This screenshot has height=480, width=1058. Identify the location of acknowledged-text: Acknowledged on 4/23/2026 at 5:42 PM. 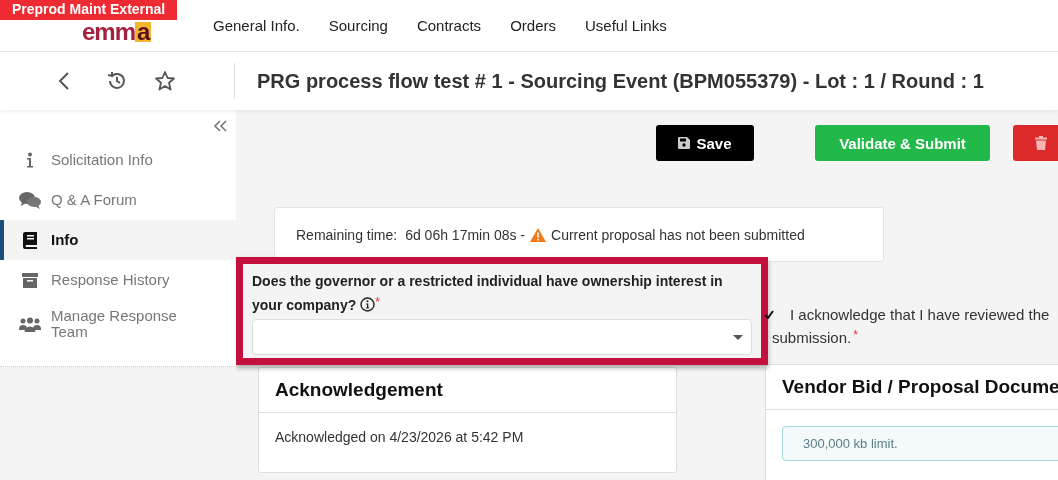
(399, 437).